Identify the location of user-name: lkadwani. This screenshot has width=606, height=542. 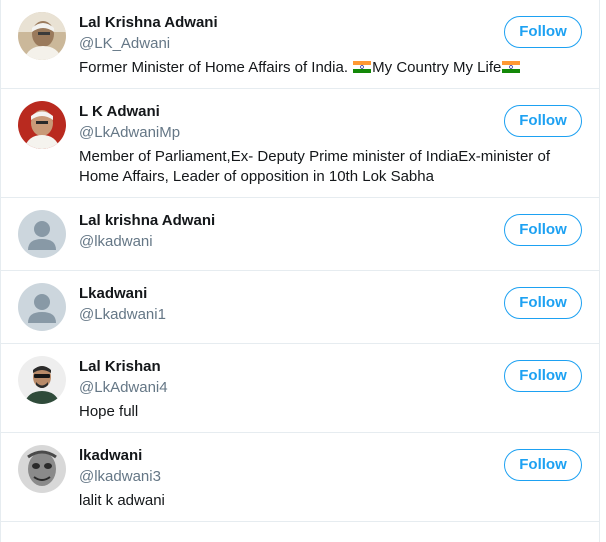
(279, 456).